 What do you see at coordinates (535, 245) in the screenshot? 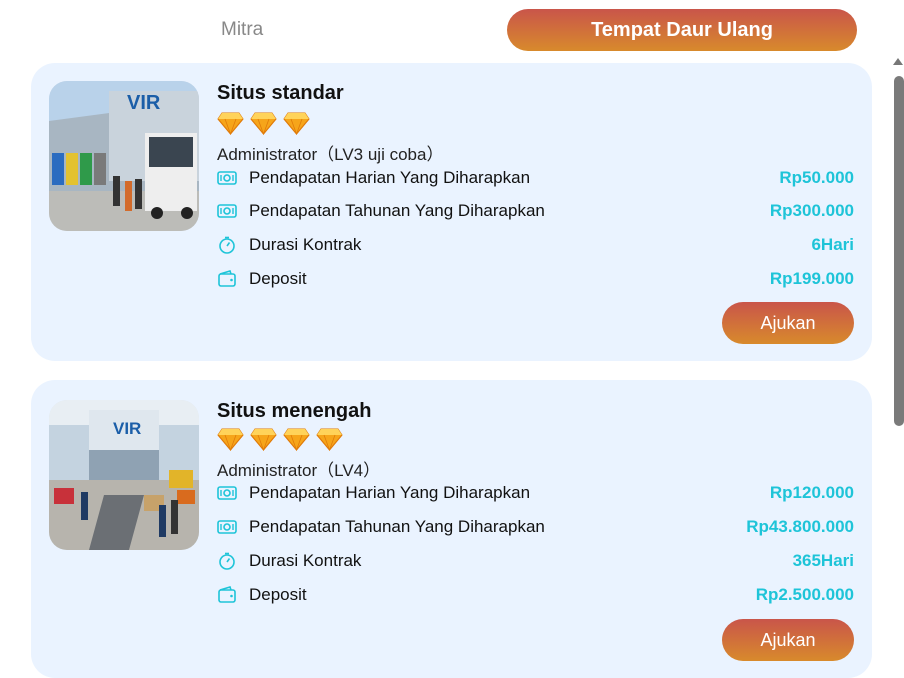
I see `contract-duration-row: Durasi Kontrak 6Hari` at bounding box center [535, 245].